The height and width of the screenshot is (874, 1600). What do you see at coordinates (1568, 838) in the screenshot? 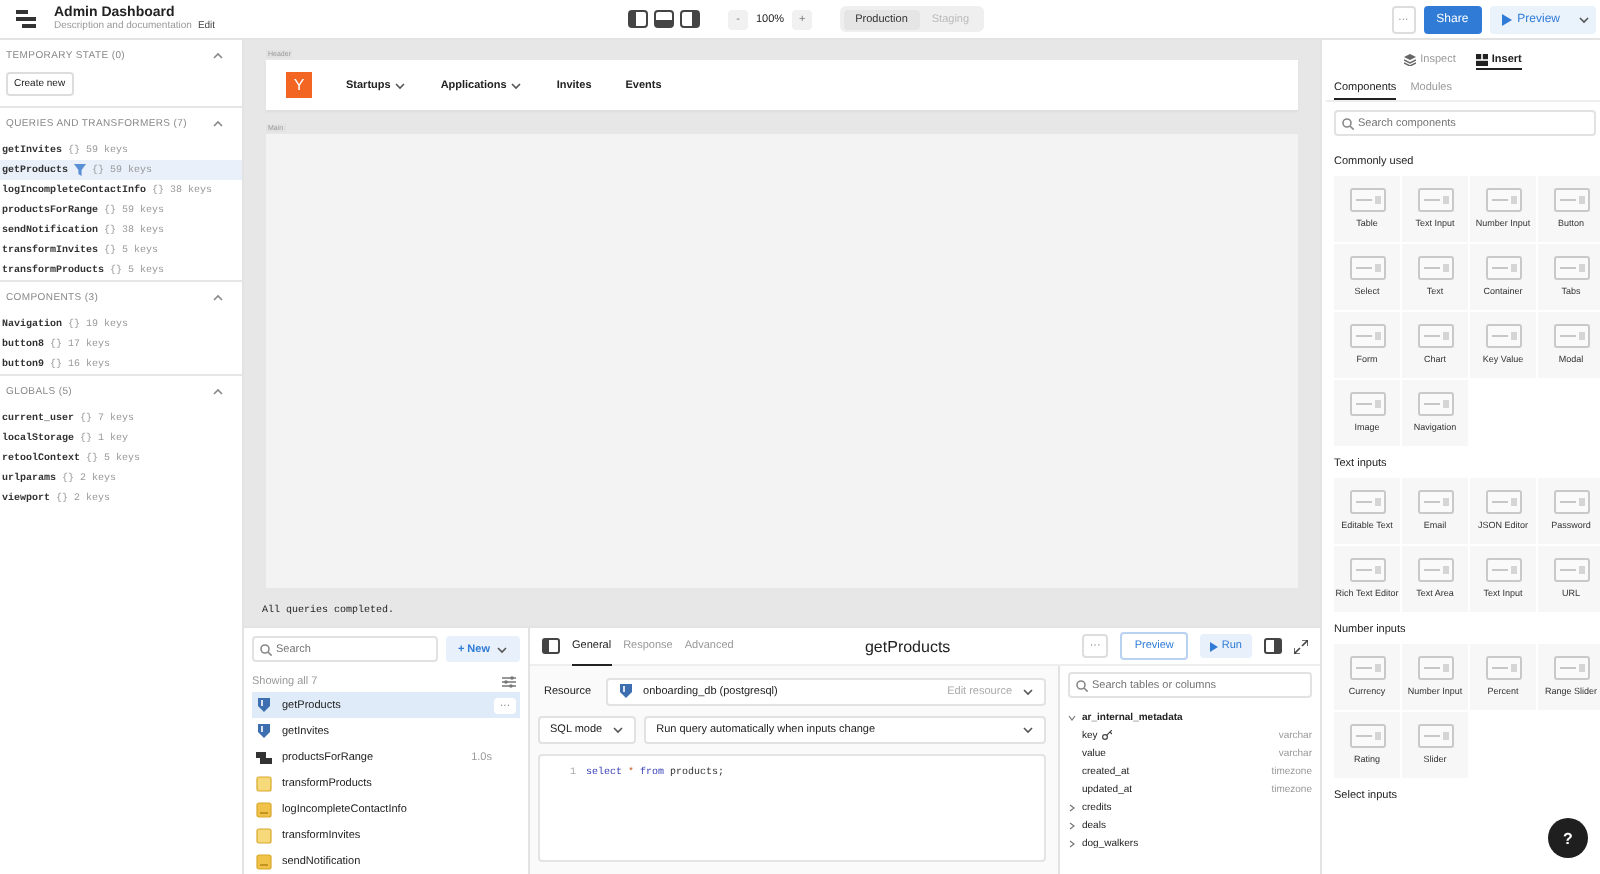
I see `help-button: ?` at bounding box center [1568, 838].